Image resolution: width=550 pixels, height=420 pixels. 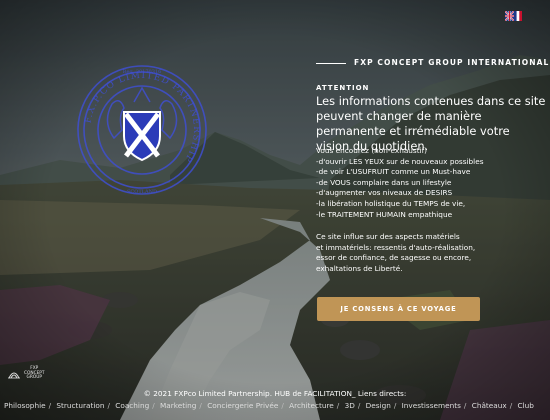 I want to click on paragraph-line: exhaltations de Liberté., so click(x=359, y=268).